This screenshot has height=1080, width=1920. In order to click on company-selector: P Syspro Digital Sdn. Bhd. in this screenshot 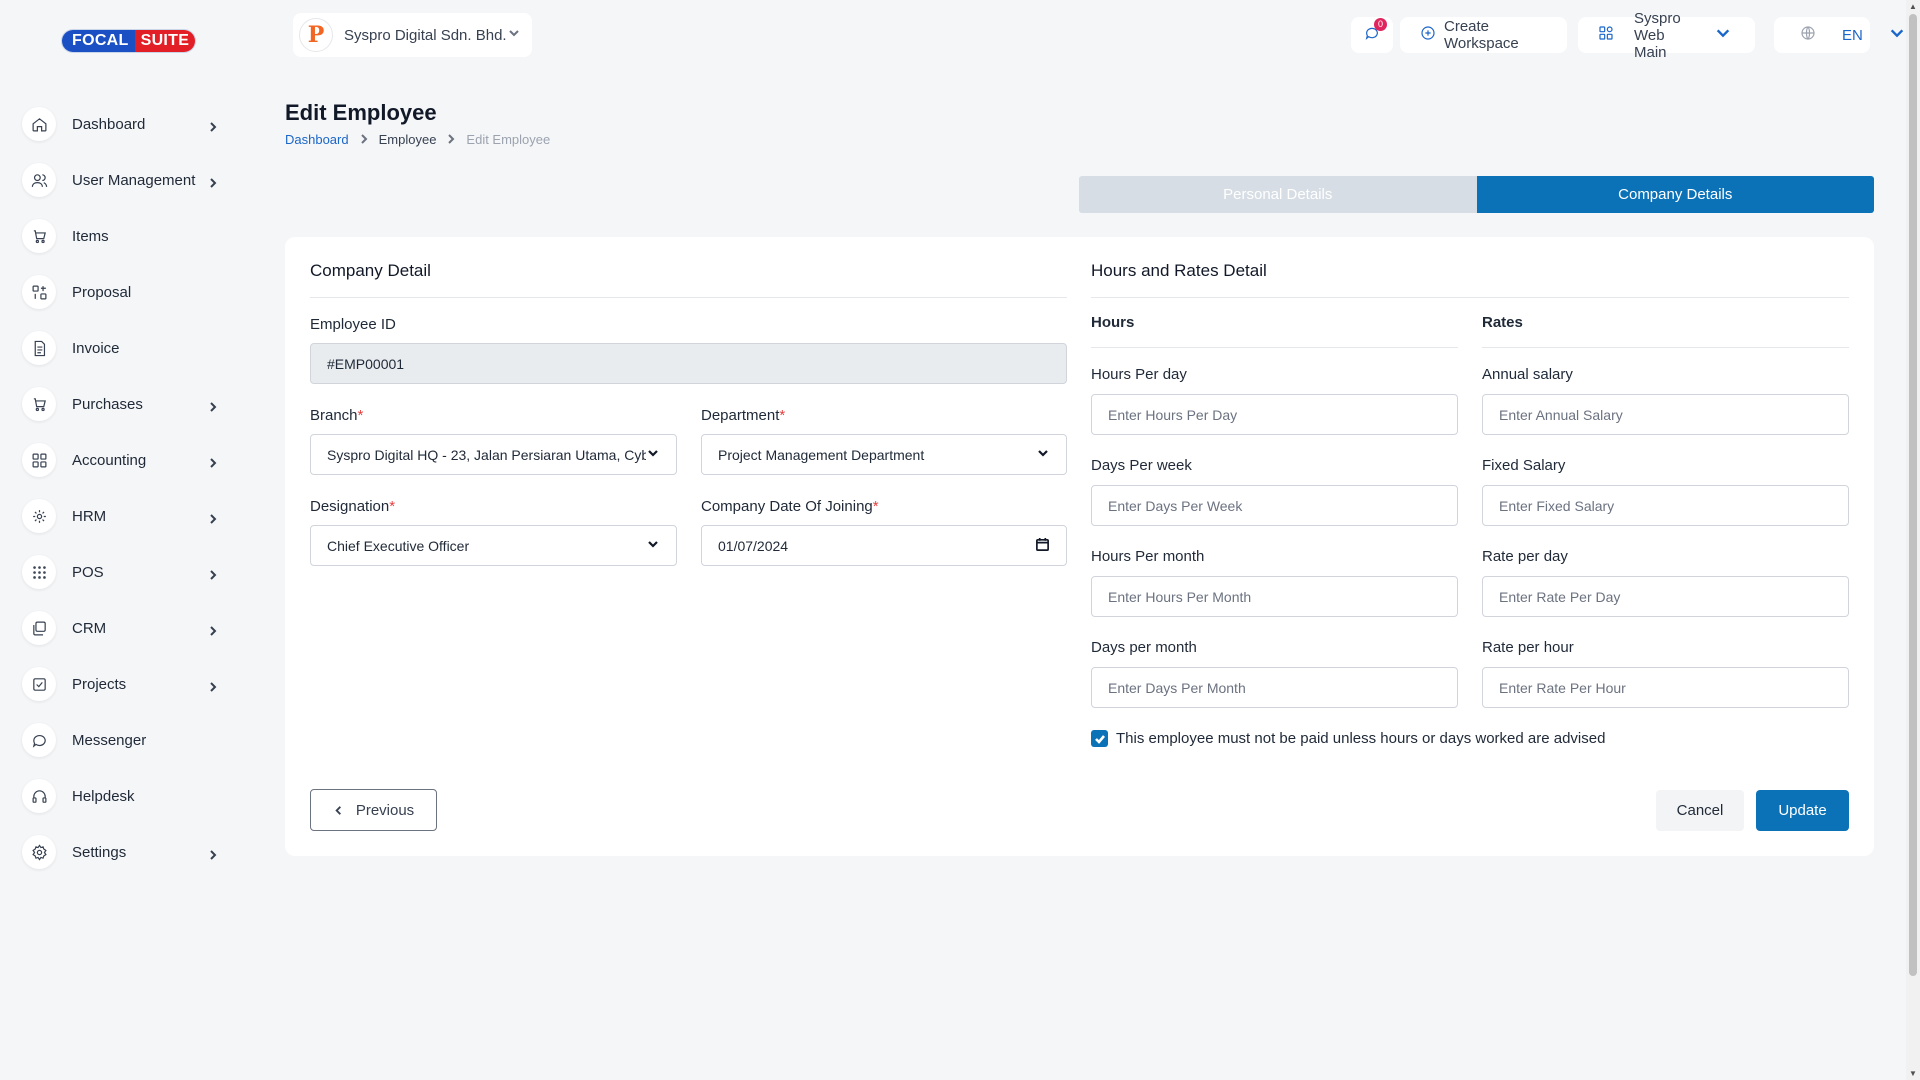, I will do `click(412, 35)`.